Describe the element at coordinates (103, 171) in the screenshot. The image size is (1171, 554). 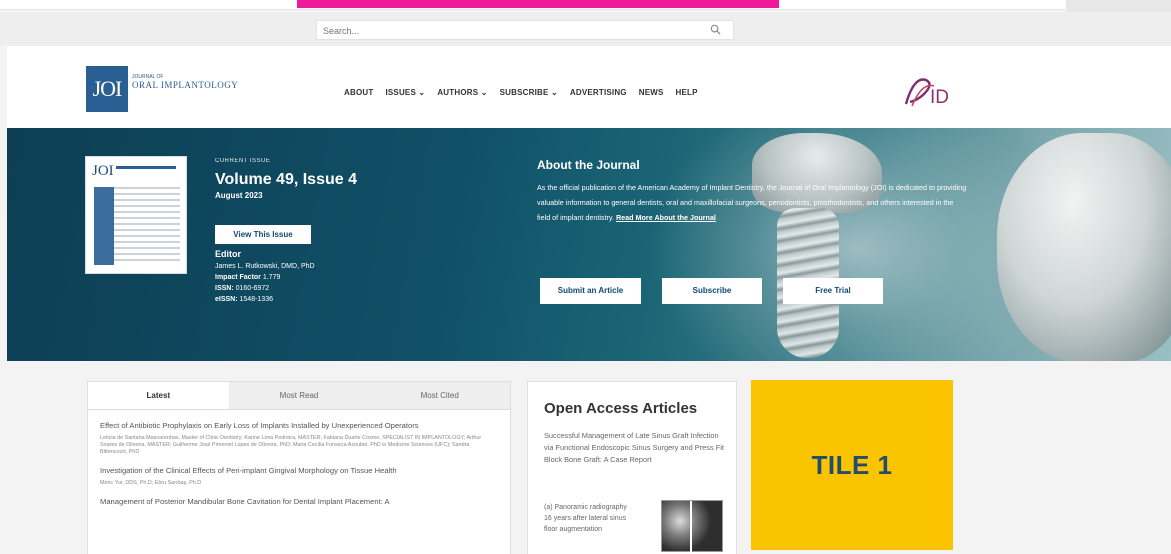
I see `cover-logo: JOI` at that location.